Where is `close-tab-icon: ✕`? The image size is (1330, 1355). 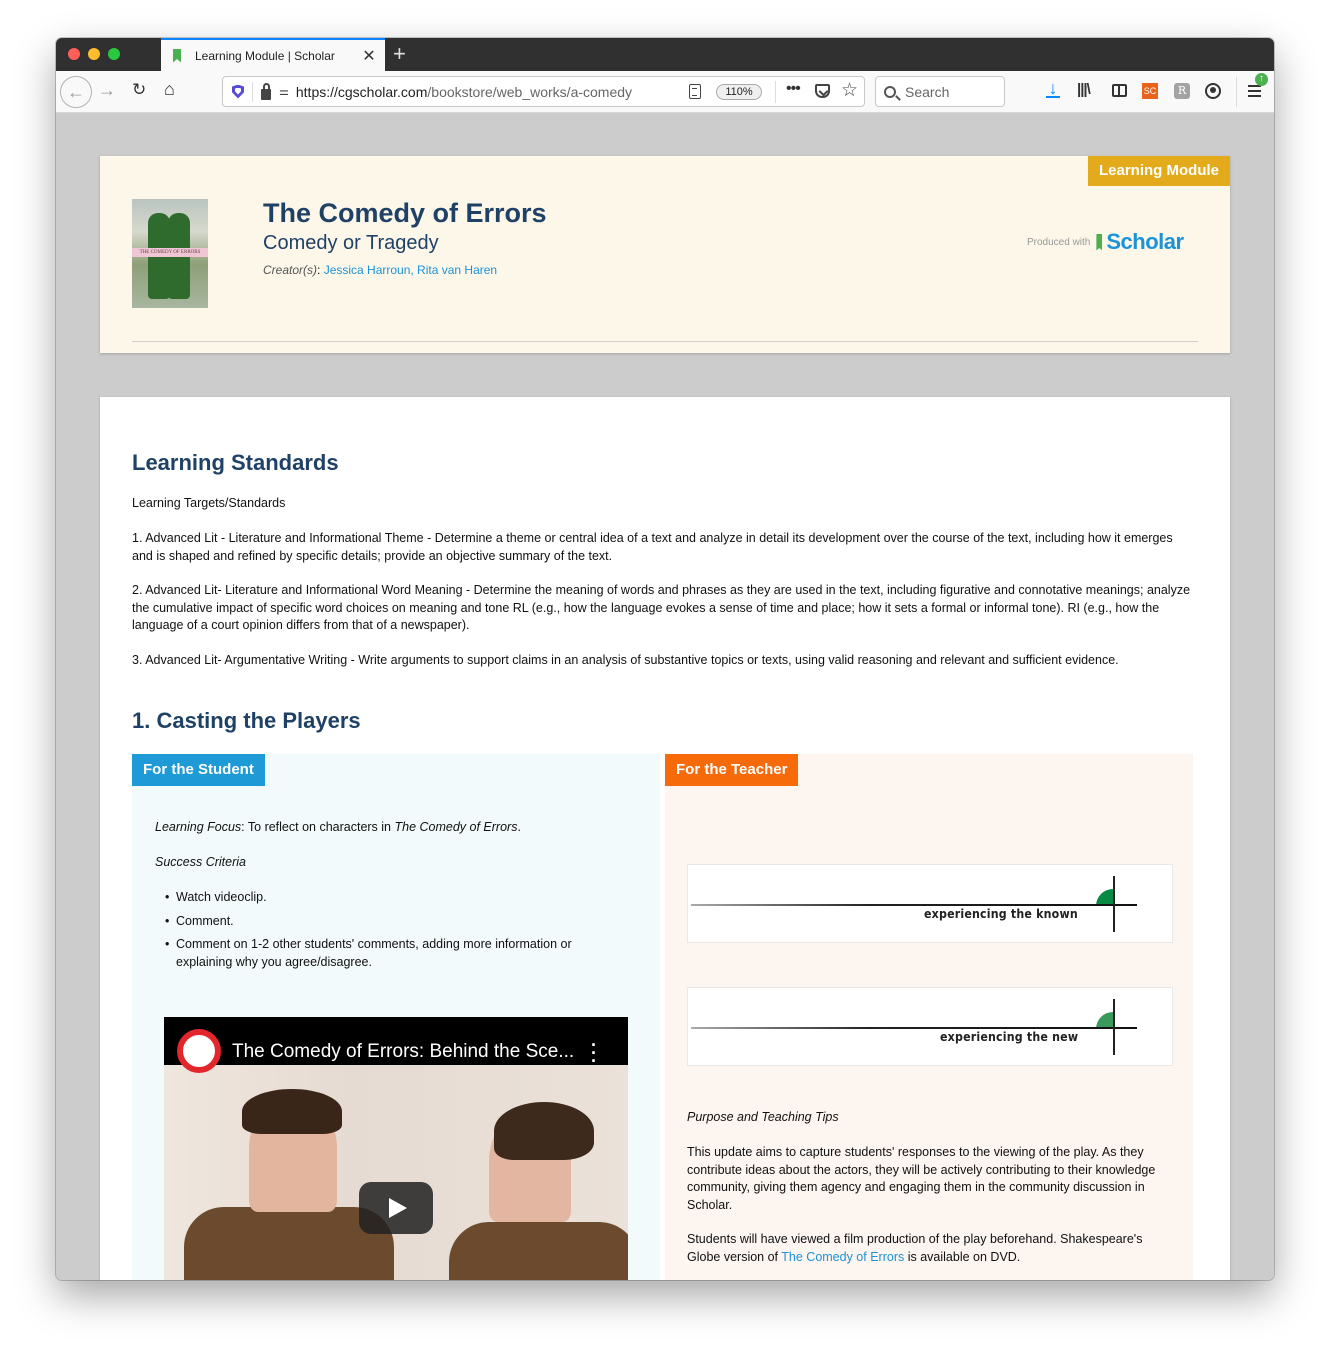 close-tab-icon: ✕ is located at coordinates (369, 56).